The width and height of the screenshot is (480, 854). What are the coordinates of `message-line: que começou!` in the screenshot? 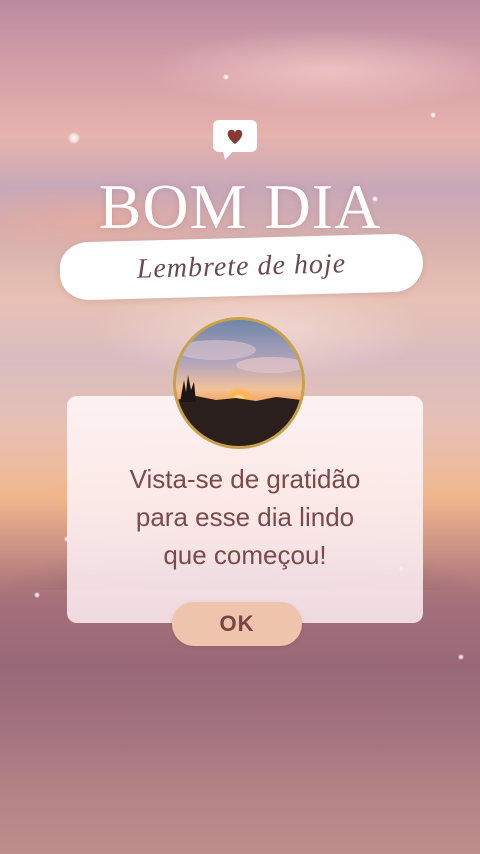 It's located at (245, 555).